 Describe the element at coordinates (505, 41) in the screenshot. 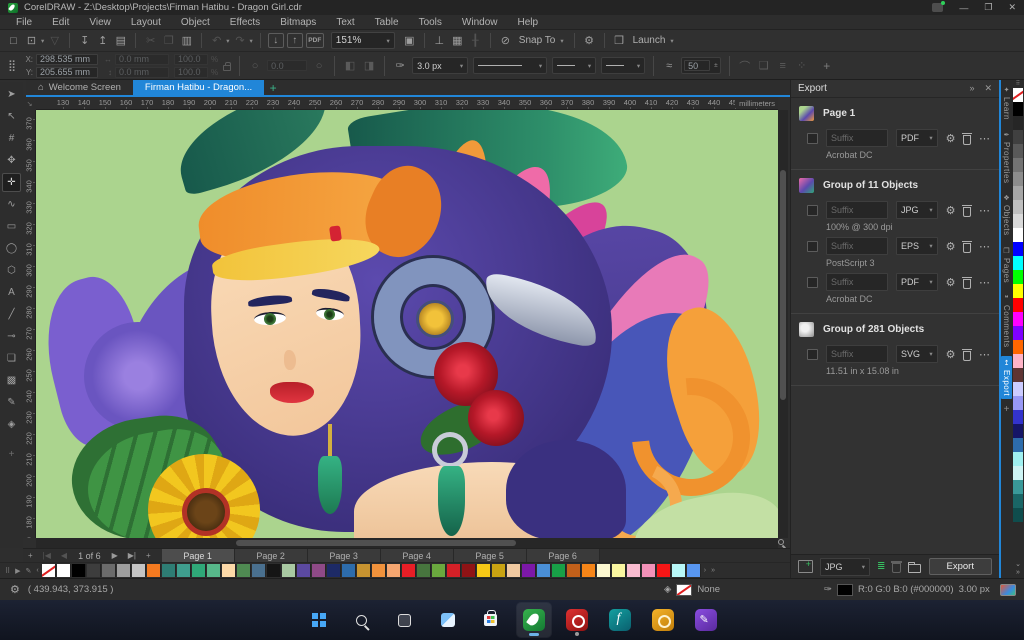

I see `snap-off-icon: ⊘` at that location.